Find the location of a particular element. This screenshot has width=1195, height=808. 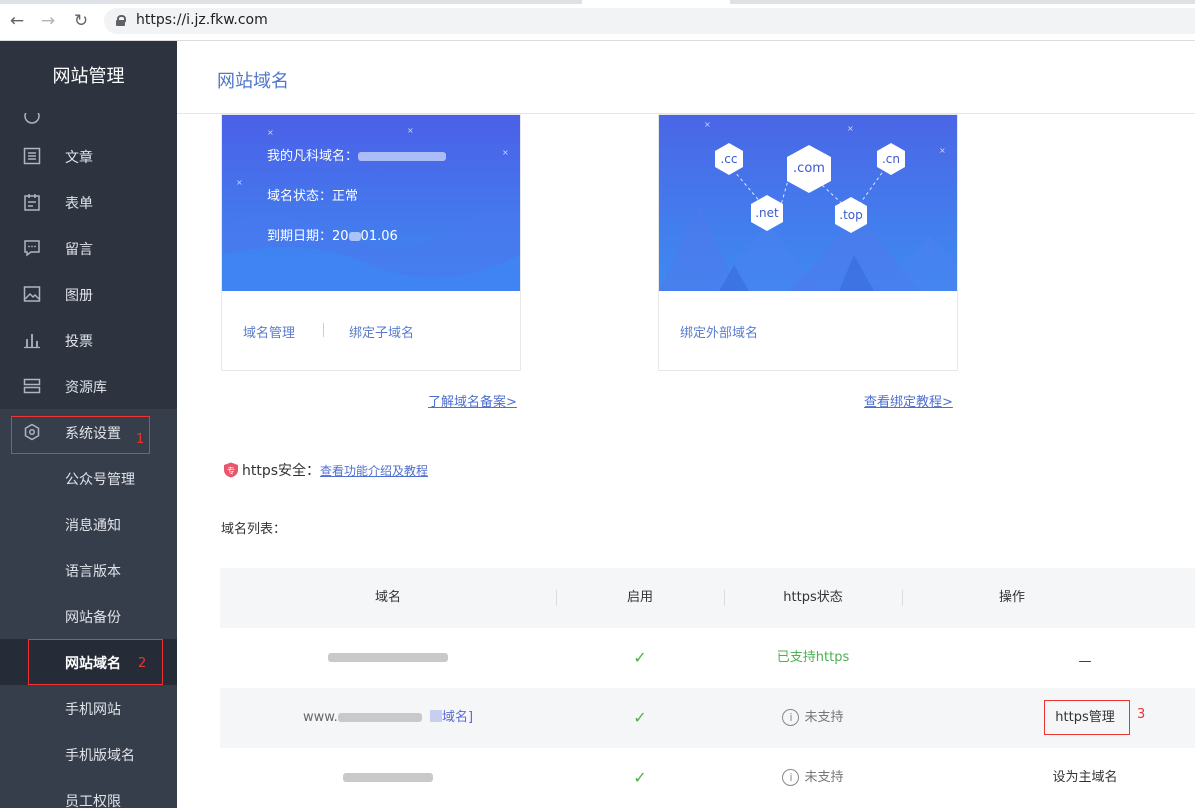

sidebar-subitem-mobile-domain: 手机版域名 is located at coordinates (88, 754).